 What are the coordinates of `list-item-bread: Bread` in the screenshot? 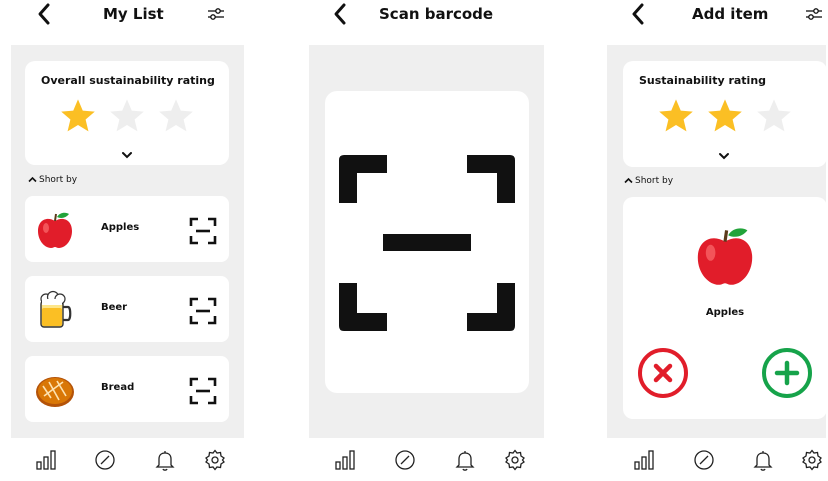 It's located at (127, 389).